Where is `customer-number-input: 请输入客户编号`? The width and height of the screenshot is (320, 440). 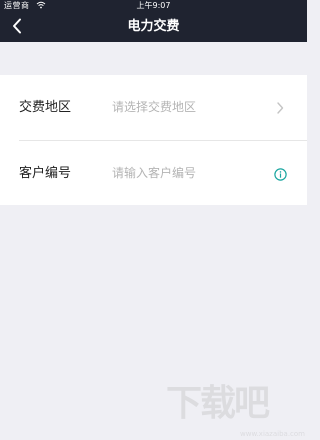 customer-number-input: 请输入客户编号 is located at coordinates (154, 173).